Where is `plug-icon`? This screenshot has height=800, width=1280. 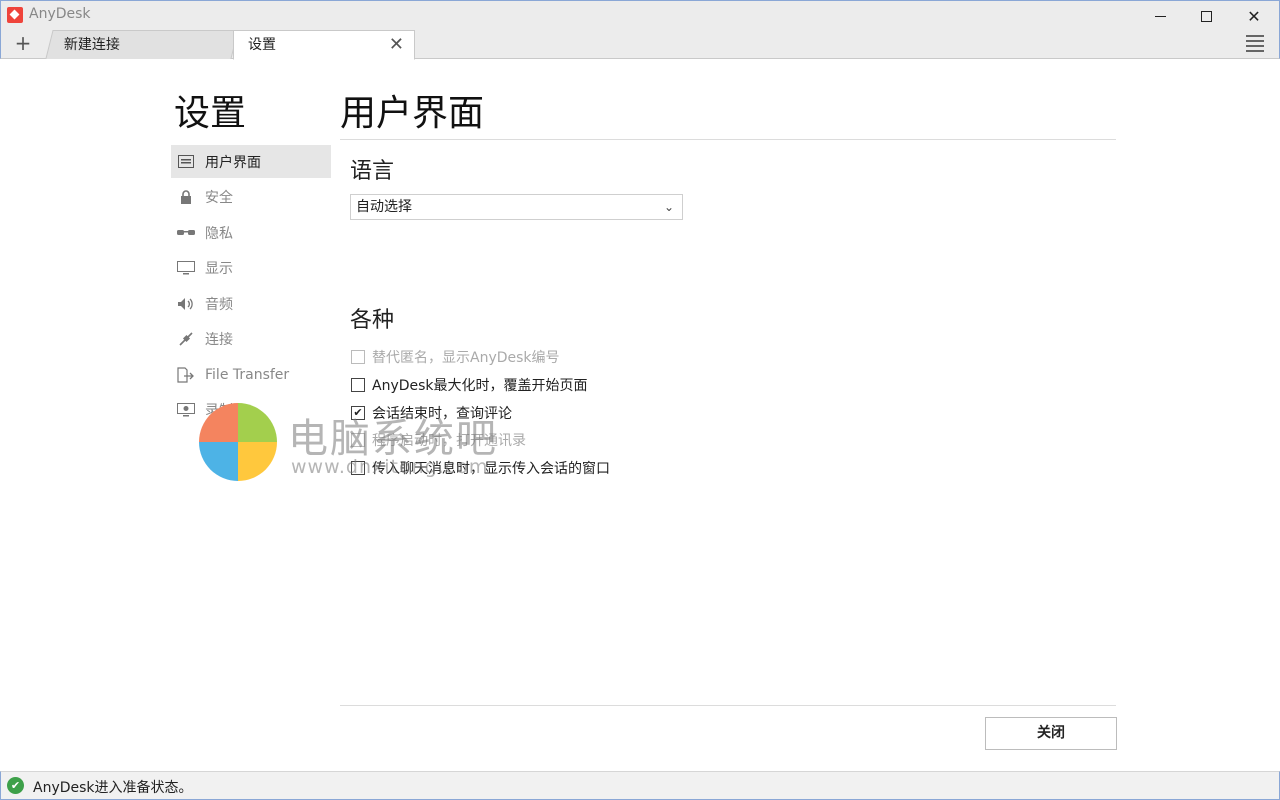 plug-icon is located at coordinates (186, 339).